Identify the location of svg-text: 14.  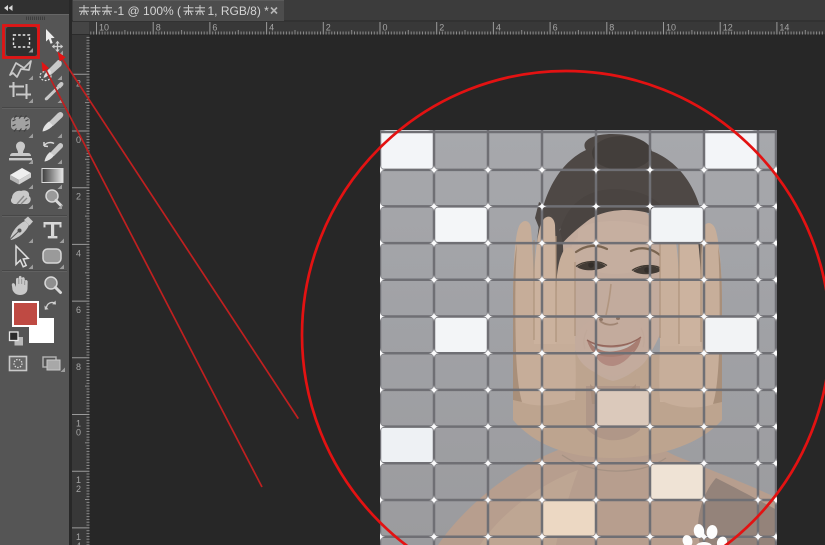
(784, 28).